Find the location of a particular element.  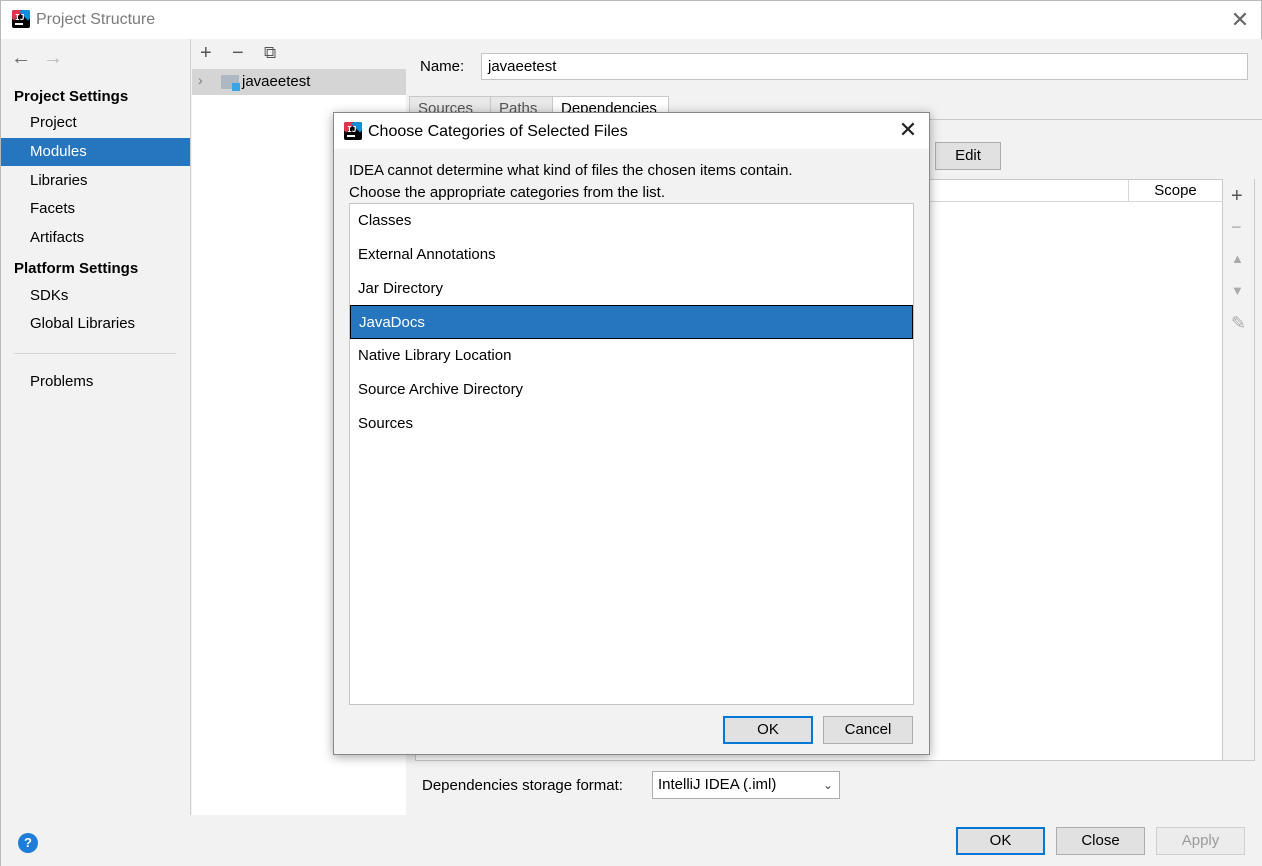

back-arrow-icon: ← is located at coordinates (21, 58).